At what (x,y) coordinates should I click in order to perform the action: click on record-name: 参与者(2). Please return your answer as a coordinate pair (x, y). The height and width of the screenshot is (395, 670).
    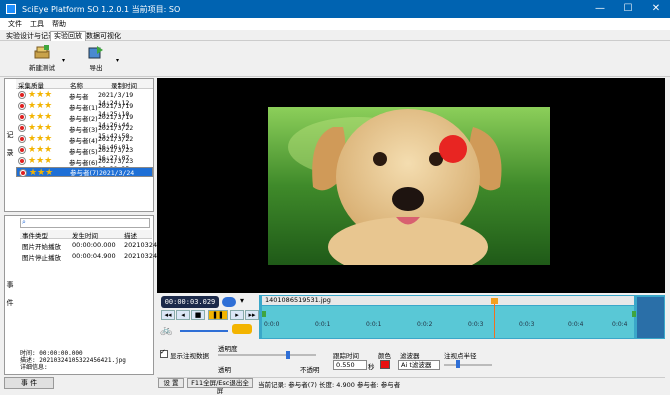
    Looking at the image, I should click on (83, 119).